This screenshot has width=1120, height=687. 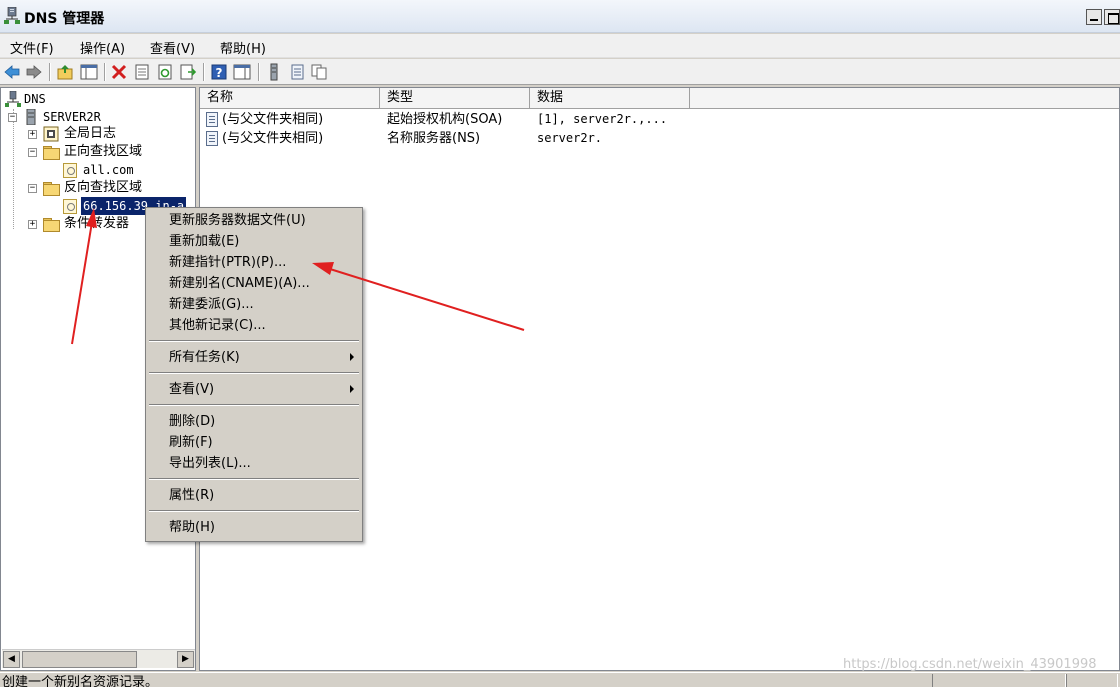 I want to click on menu-action: 操作(A), so click(x=102, y=47).